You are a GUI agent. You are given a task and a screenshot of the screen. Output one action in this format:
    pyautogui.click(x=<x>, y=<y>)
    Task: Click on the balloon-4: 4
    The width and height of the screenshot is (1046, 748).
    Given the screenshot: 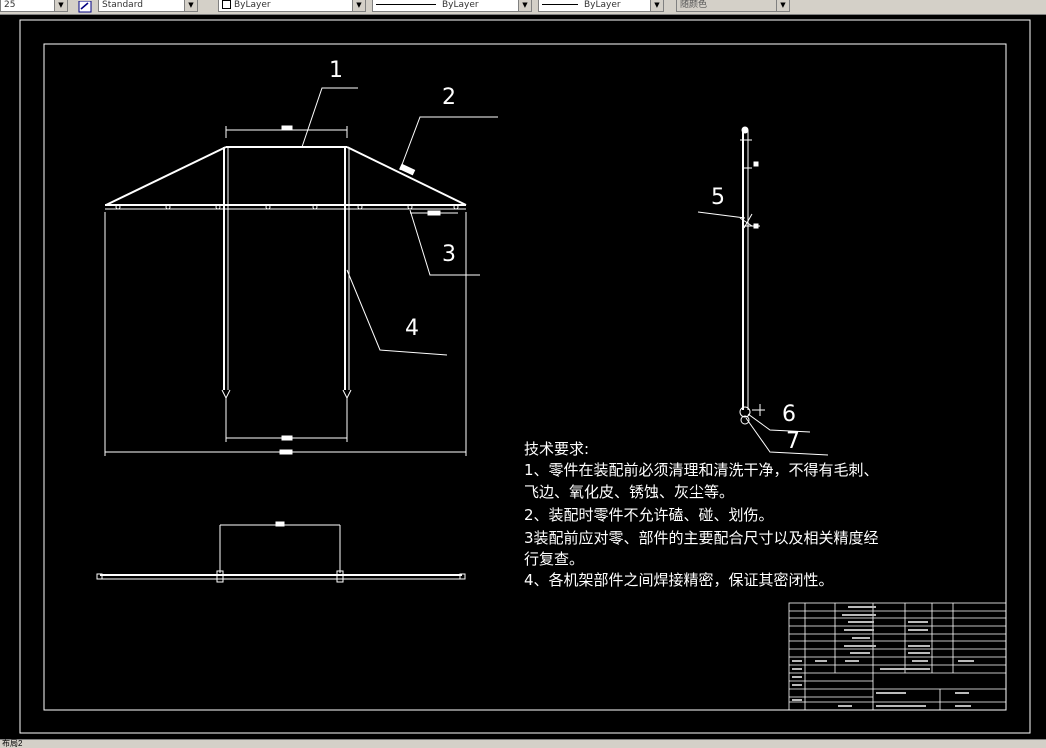 What is the action you would take?
    pyautogui.click(x=412, y=328)
    